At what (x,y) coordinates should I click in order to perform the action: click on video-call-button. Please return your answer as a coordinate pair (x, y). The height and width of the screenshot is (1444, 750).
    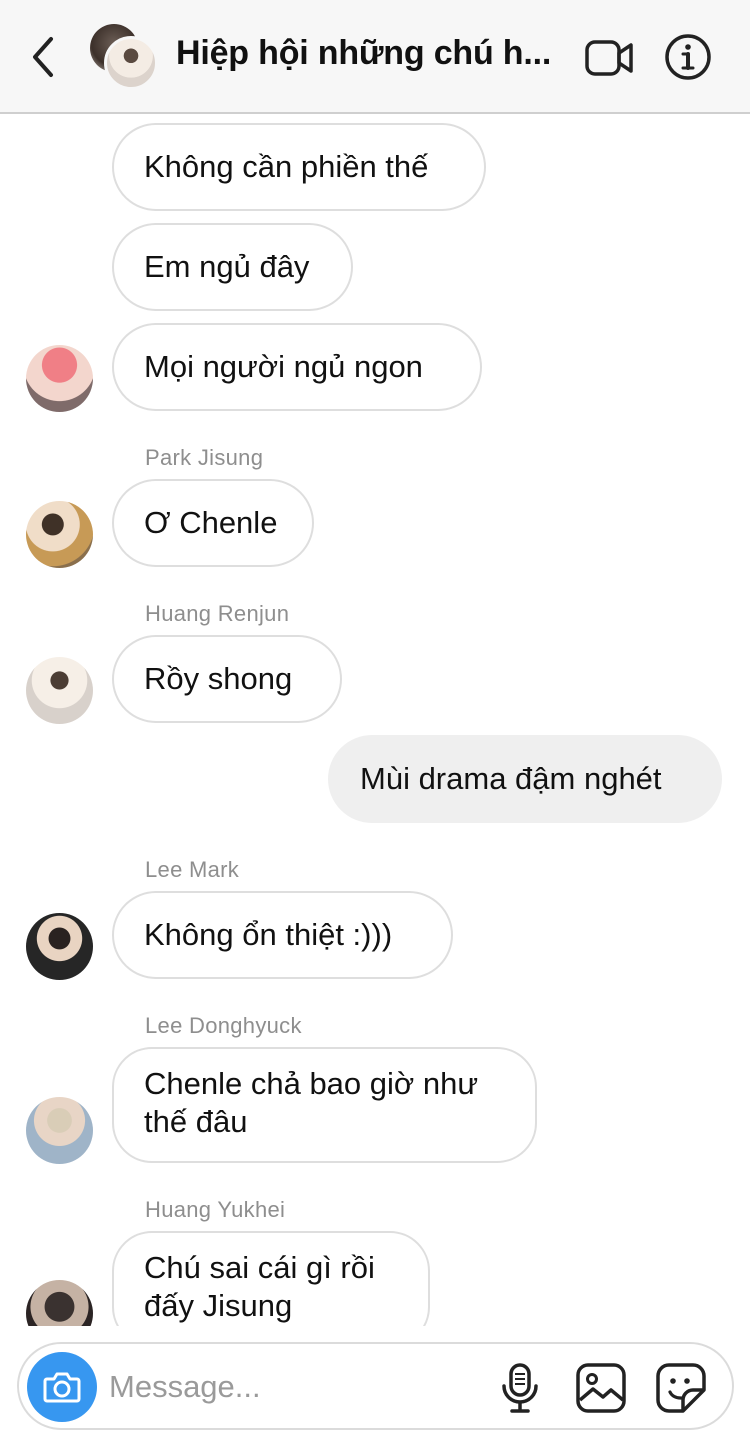
    Looking at the image, I should click on (609, 58).